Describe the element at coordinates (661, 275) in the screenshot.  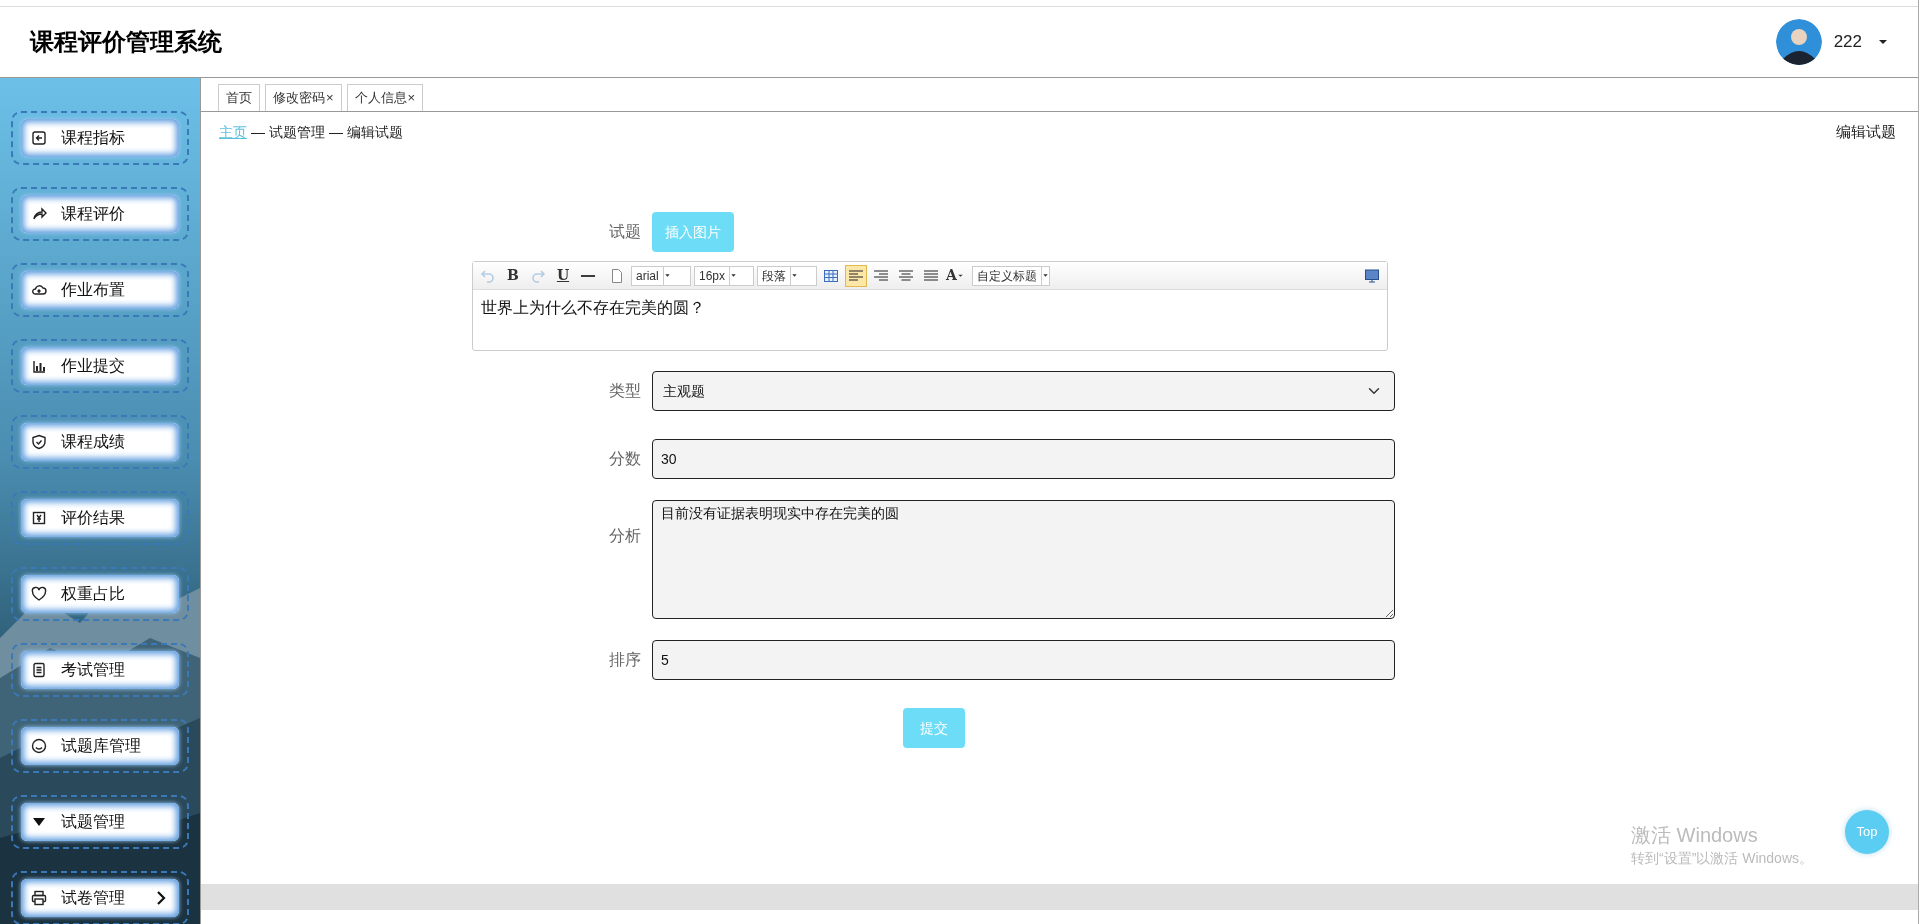
I see `editor-dropdown: arial` at that location.